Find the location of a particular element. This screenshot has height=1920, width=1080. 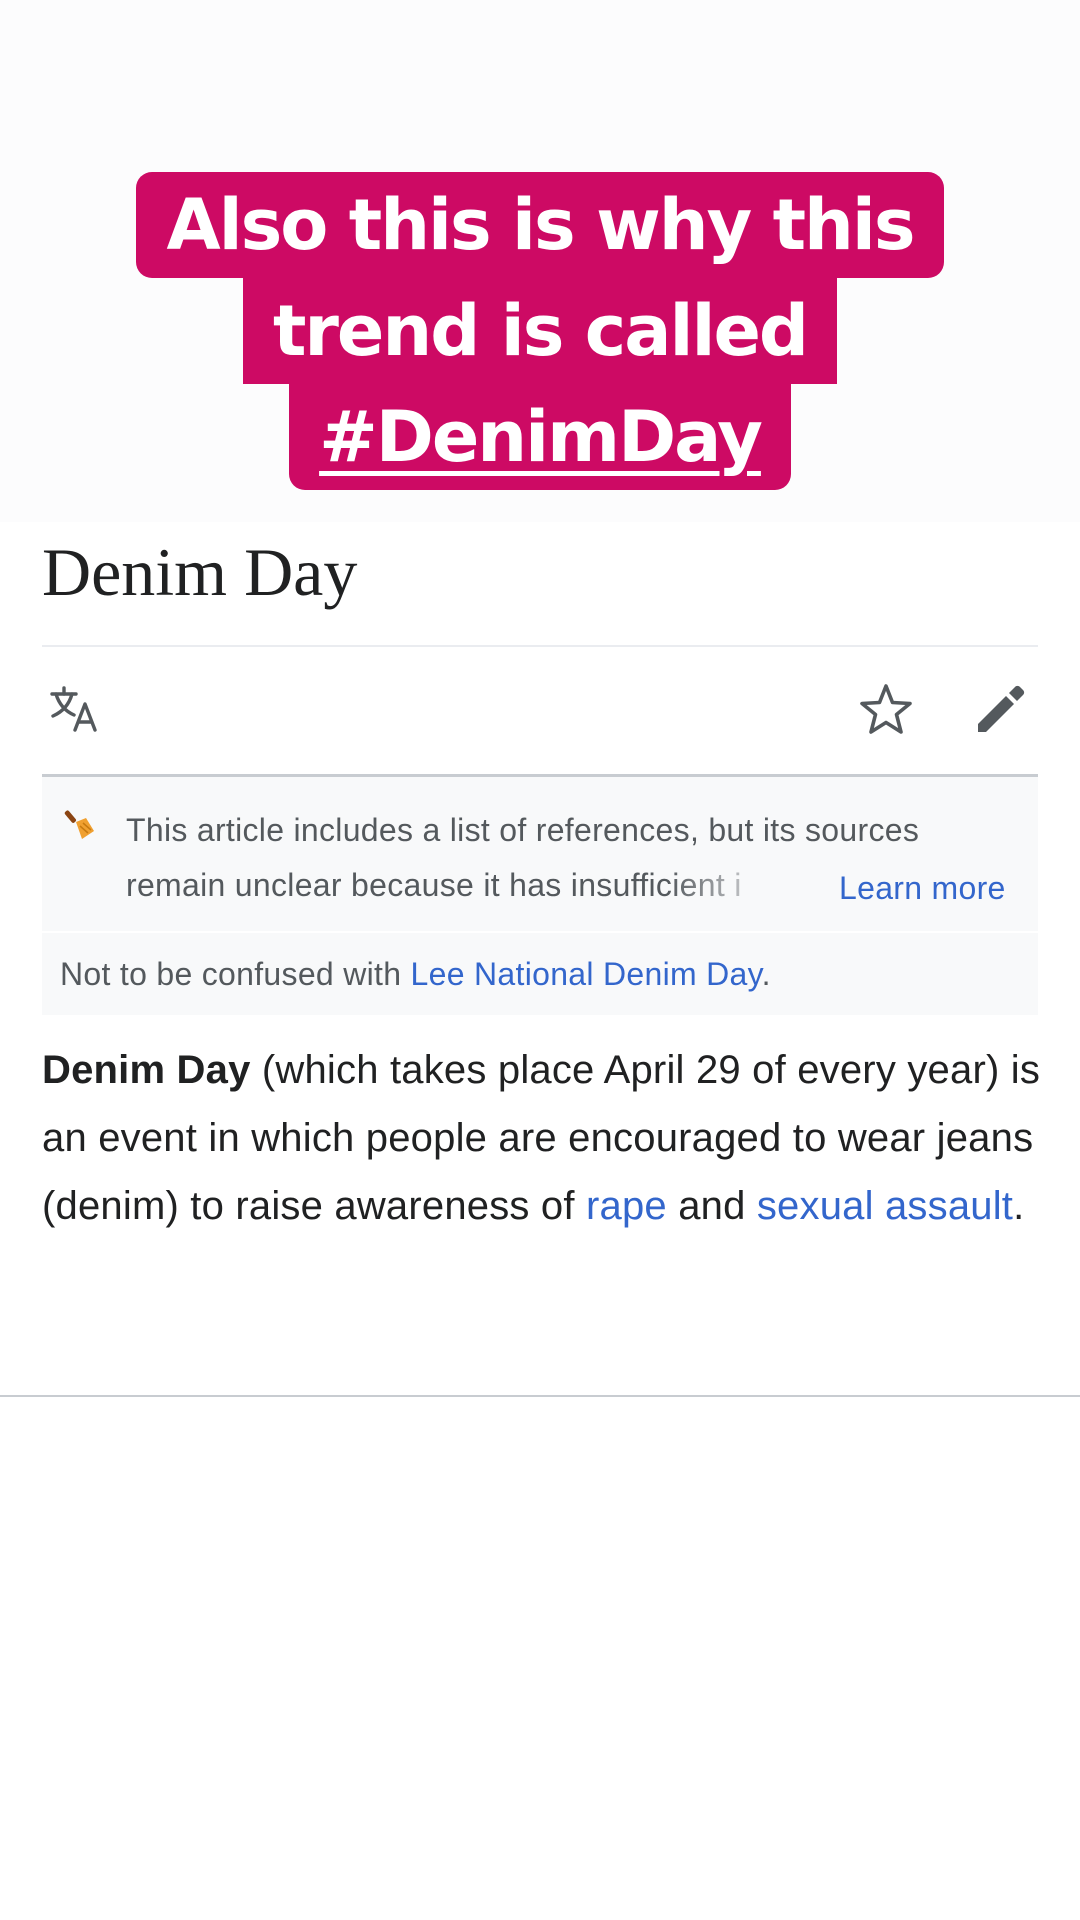

title-divider is located at coordinates (540, 646).